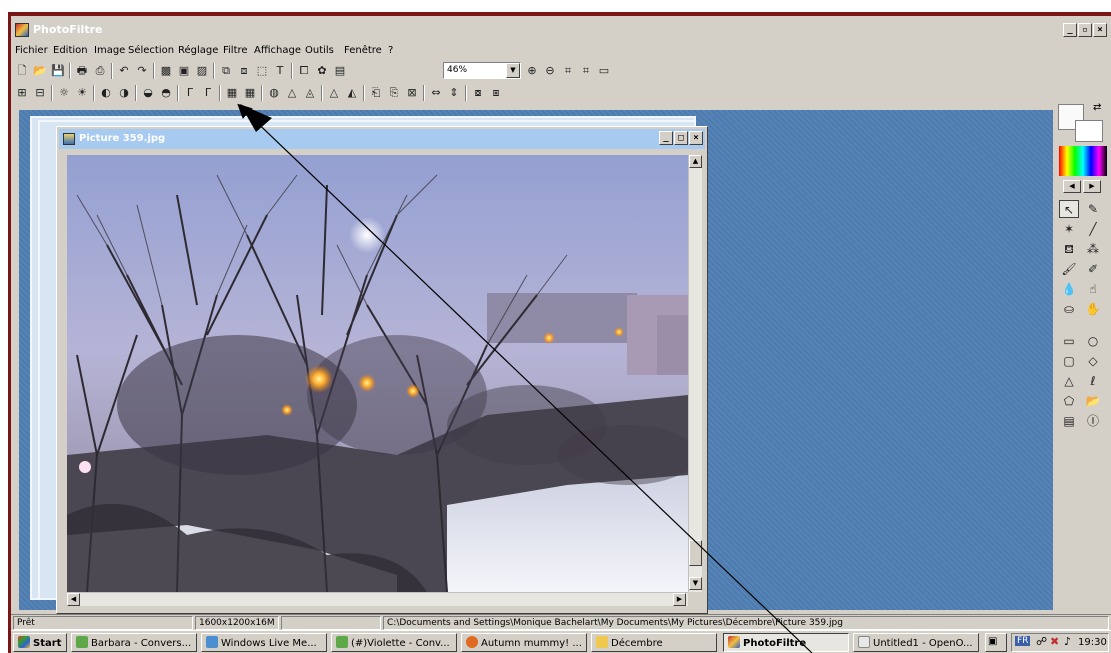 The image size is (1111, 653). I want to click on doc-minimize-button: _, so click(666, 138).